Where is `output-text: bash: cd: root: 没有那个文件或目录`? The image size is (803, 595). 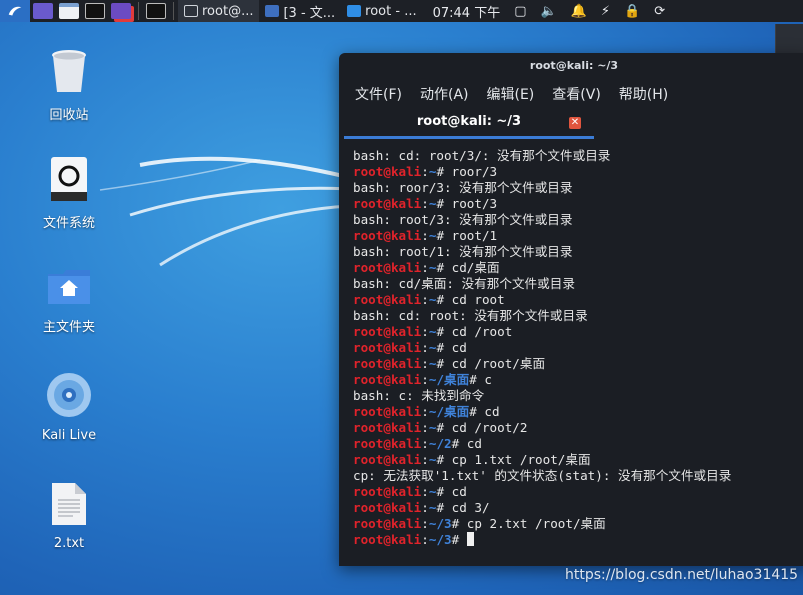 output-text: bash: cd: root: 没有那个文件或目录 is located at coordinates (470, 315).